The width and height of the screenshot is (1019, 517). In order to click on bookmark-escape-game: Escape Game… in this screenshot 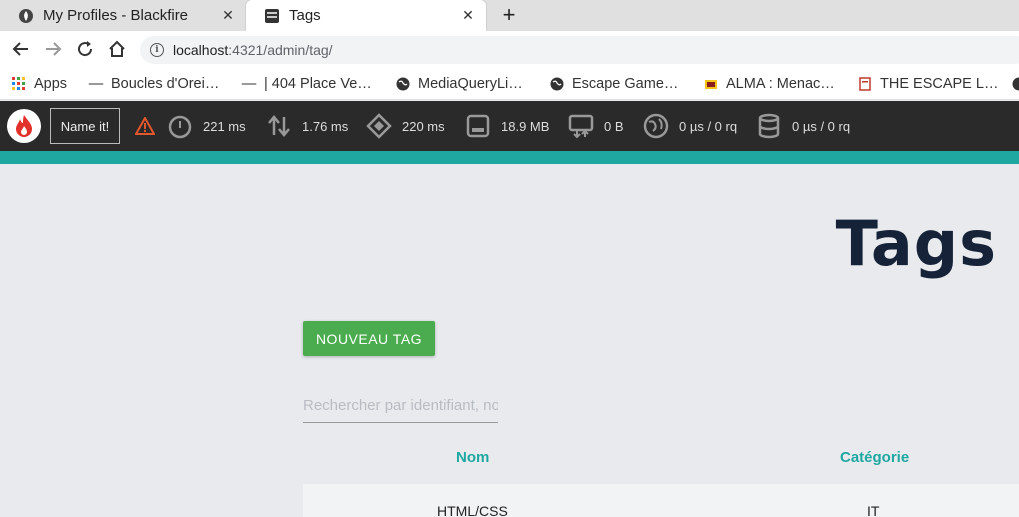, I will do `click(614, 84)`.